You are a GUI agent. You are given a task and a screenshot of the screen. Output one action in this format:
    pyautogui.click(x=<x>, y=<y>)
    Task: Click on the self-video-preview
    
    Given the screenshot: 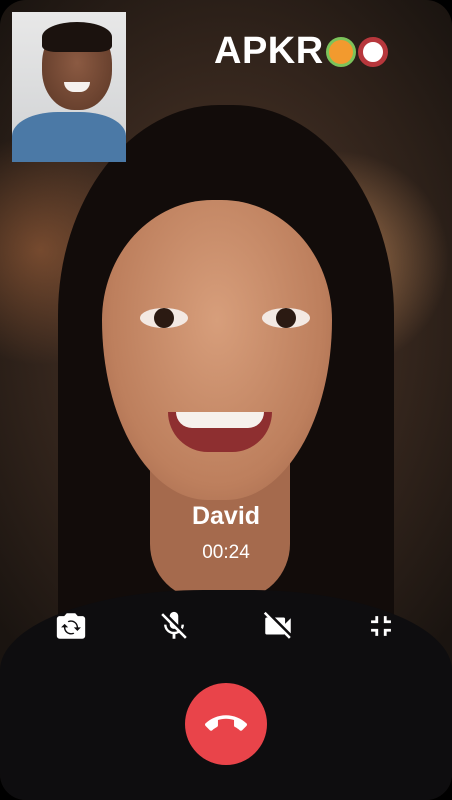 What is the action you would take?
    pyautogui.click(x=69, y=87)
    